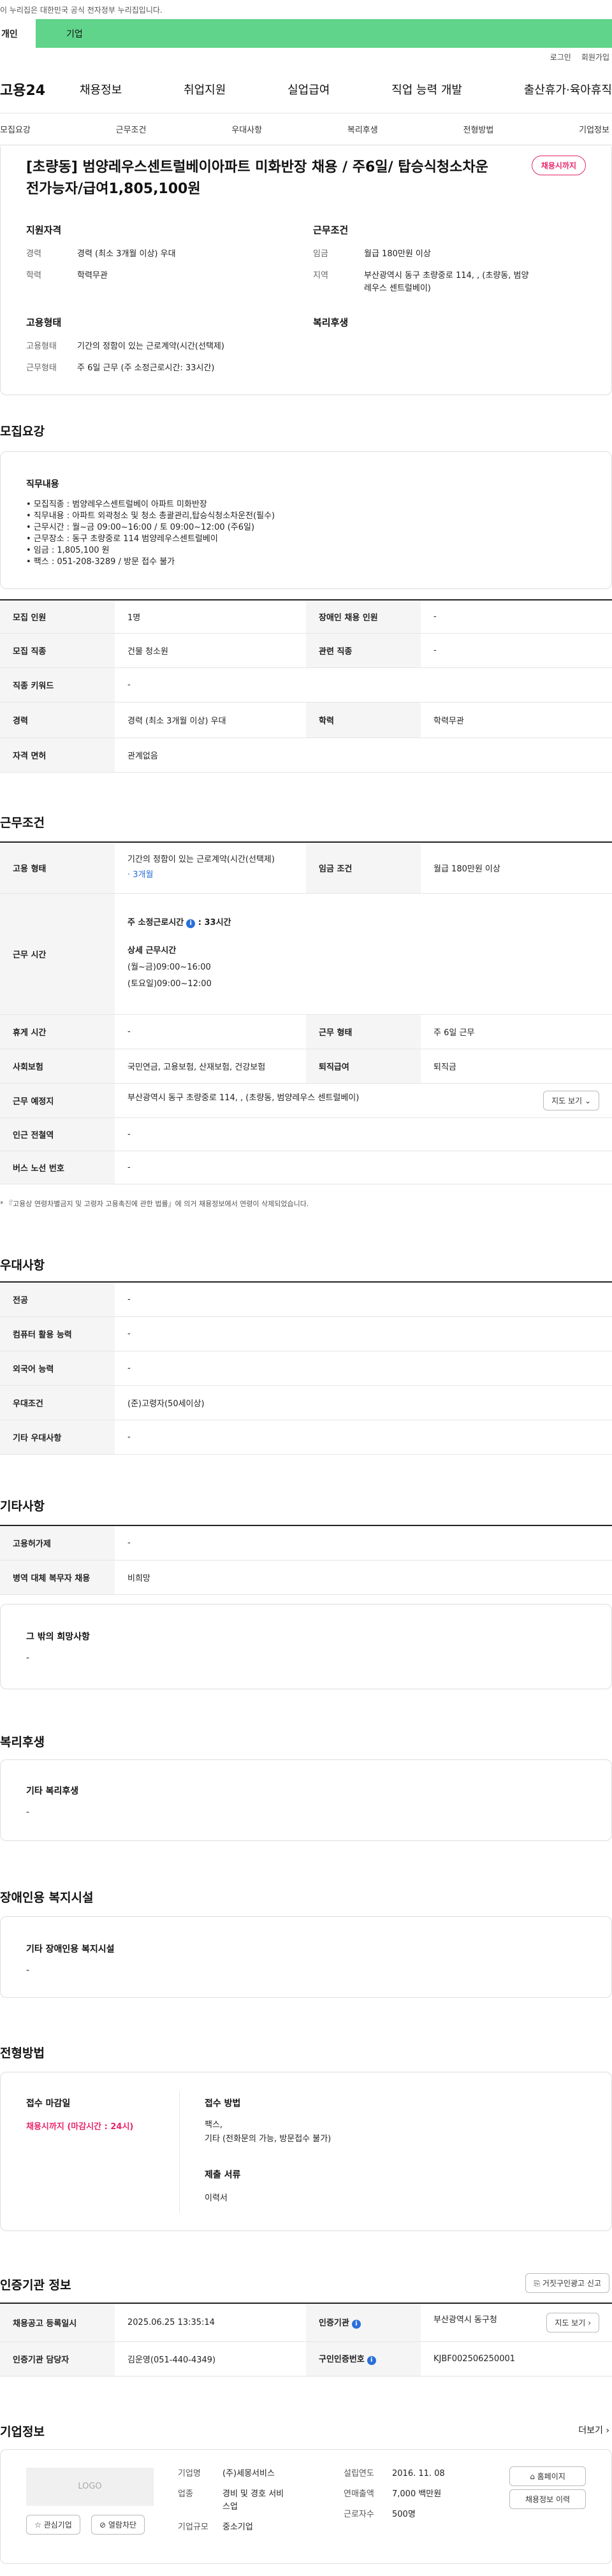 This screenshot has width=612, height=2576. Describe the element at coordinates (478, 129) in the screenshot. I see `snb-selection: 전형방법` at that location.